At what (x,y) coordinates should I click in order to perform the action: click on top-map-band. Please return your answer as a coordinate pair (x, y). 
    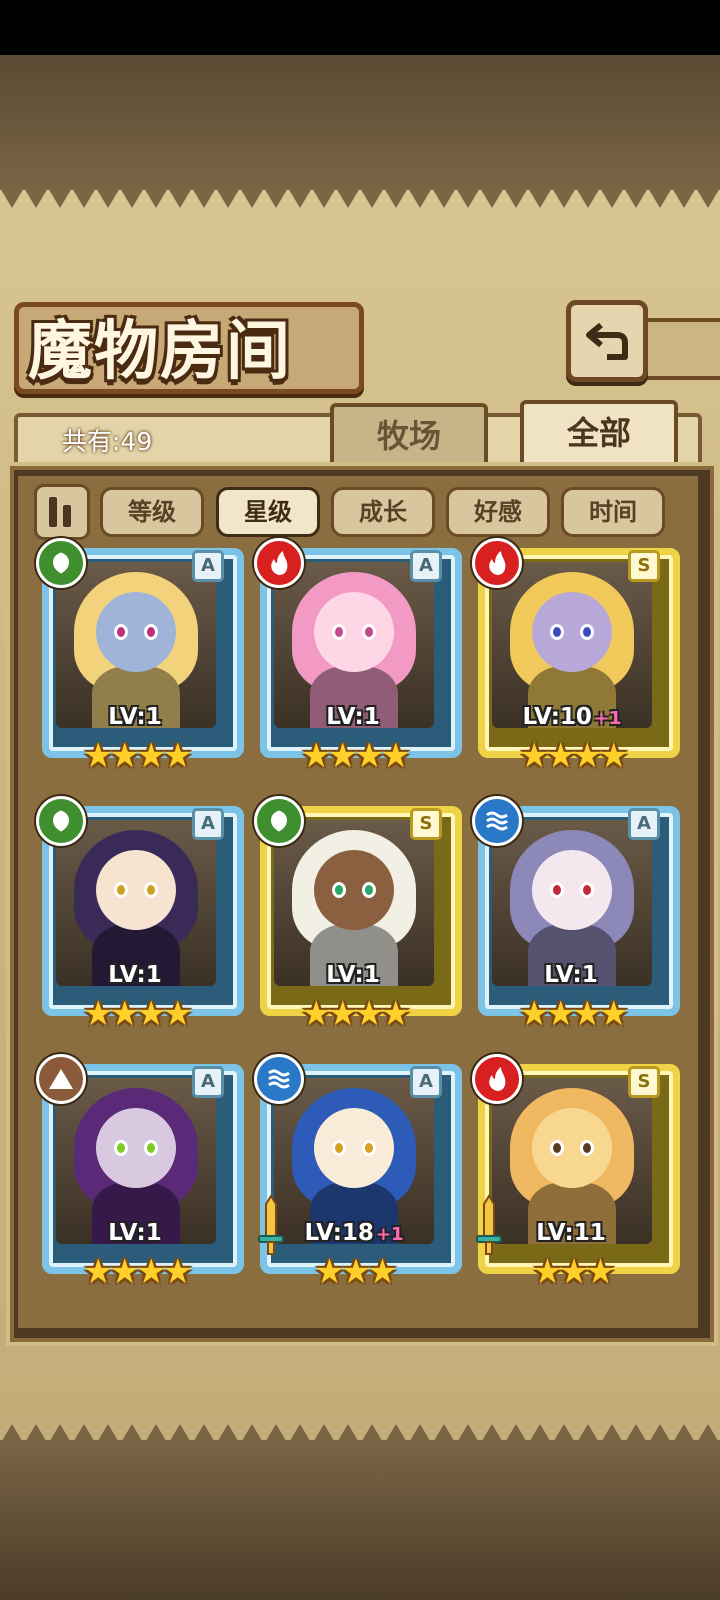
    Looking at the image, I should click on (360, 122).